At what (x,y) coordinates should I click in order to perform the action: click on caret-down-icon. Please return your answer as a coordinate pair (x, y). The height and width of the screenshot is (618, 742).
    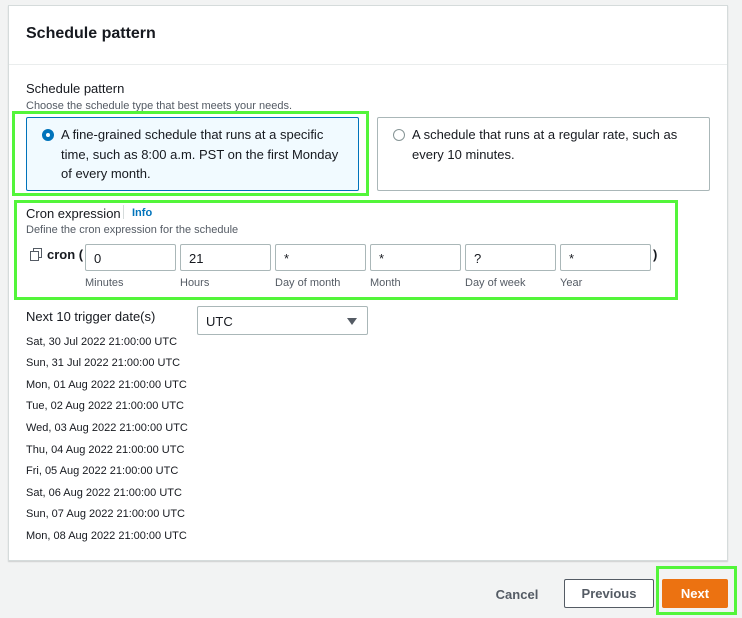
    Looking at the image, I should click on (352, 321).